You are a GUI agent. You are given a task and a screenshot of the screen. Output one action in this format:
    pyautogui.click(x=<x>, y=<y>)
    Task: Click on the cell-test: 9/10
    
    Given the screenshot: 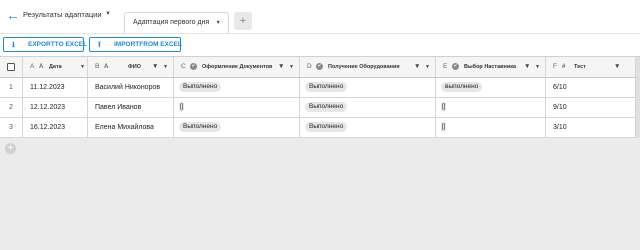 What is the action you would take?
    pyautogui.click(x=591, y=107)
    